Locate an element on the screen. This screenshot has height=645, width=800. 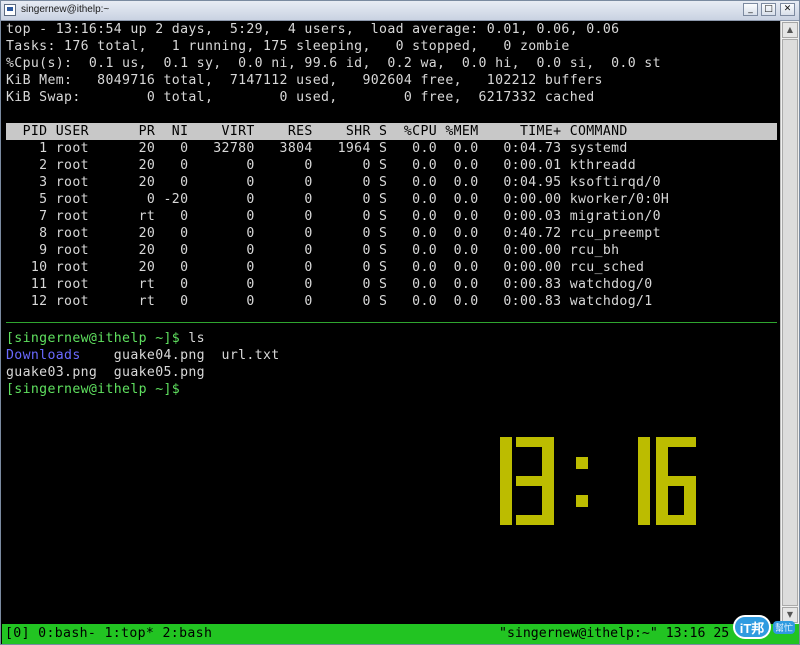
scroll-up-button: ▲ is located at coordinates (790, 30).